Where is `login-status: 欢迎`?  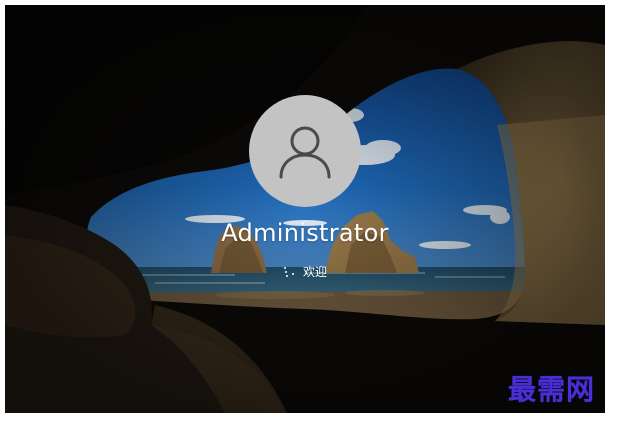
login-status: 欢迎 is located at coordinates (305, 271).